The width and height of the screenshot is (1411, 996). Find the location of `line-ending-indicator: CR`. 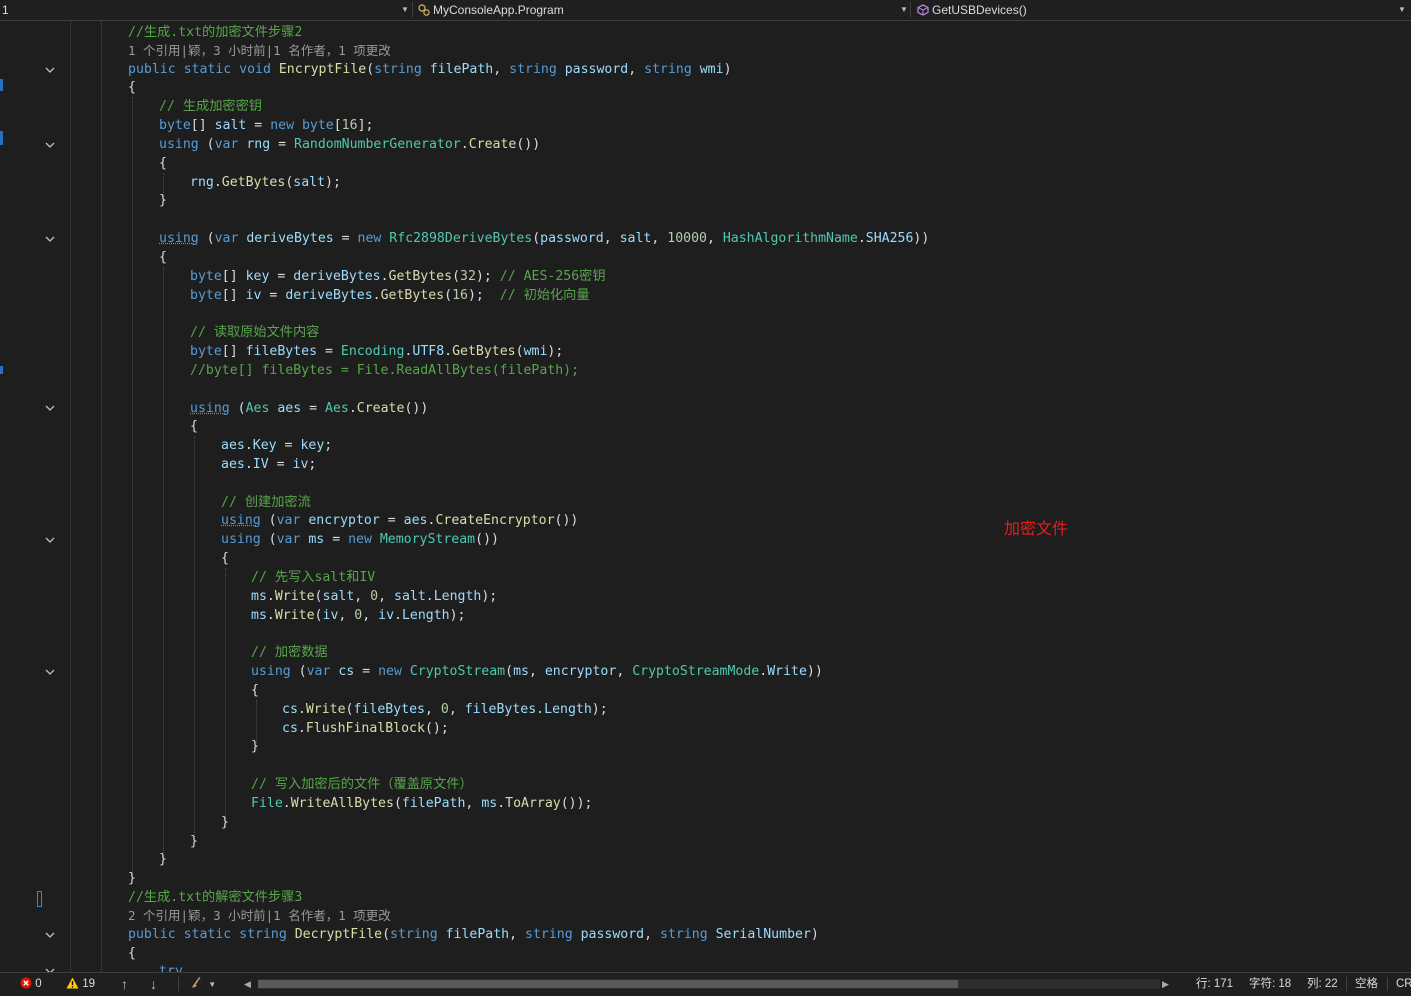

line-ending-indicator: CR is located at coordinates (1403, 984).